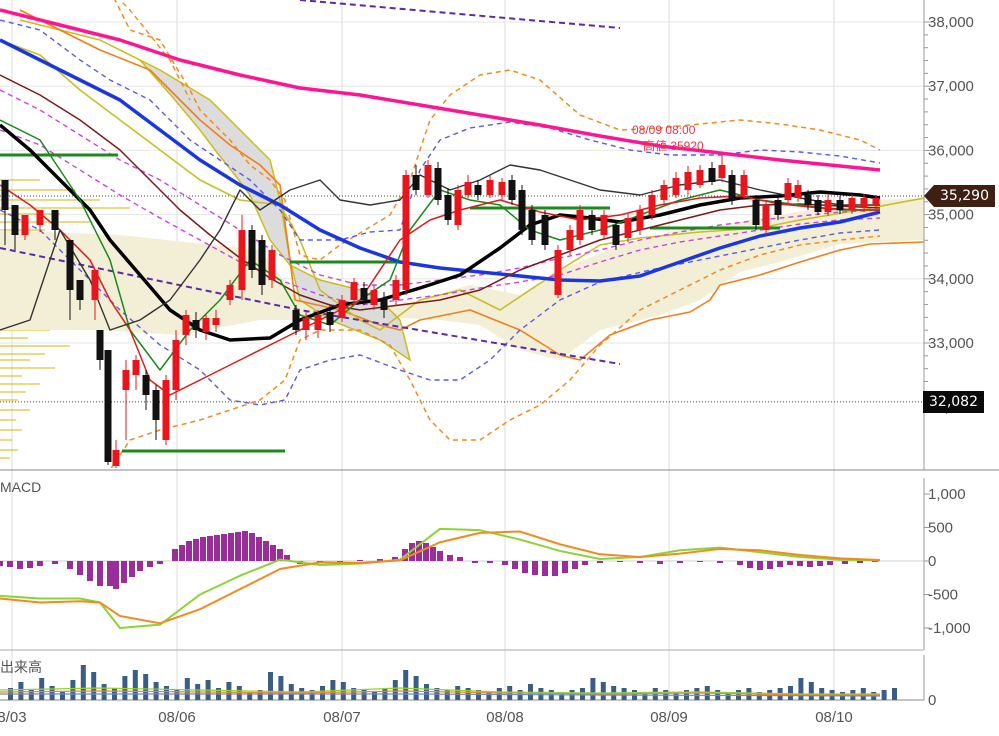 The height and width of the screenshot is (736, 999). I want to click on signal-line, so click(440, 577).